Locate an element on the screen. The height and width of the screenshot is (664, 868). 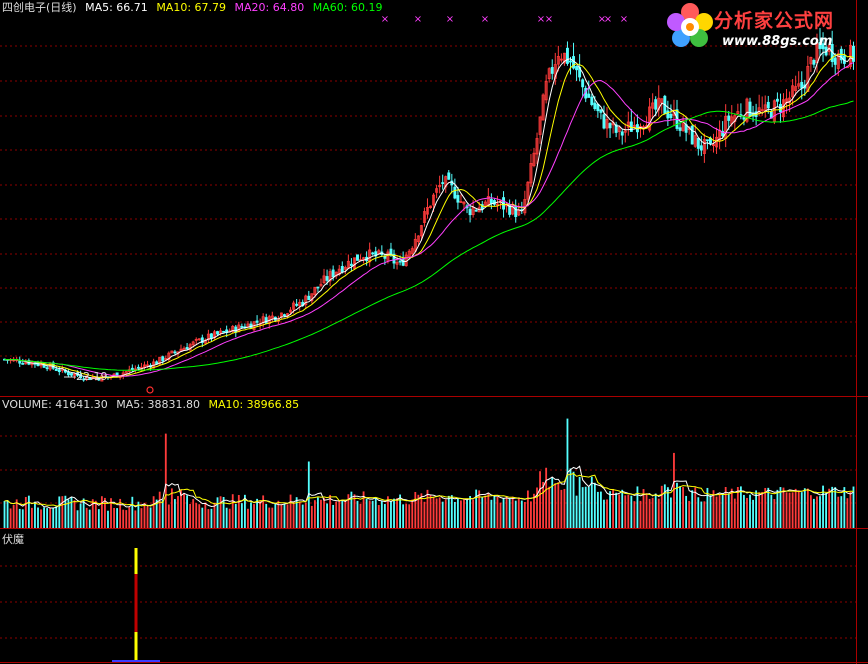
volume-ma5-value: MA5: 38831.80 is located at coordinates (158, 404).